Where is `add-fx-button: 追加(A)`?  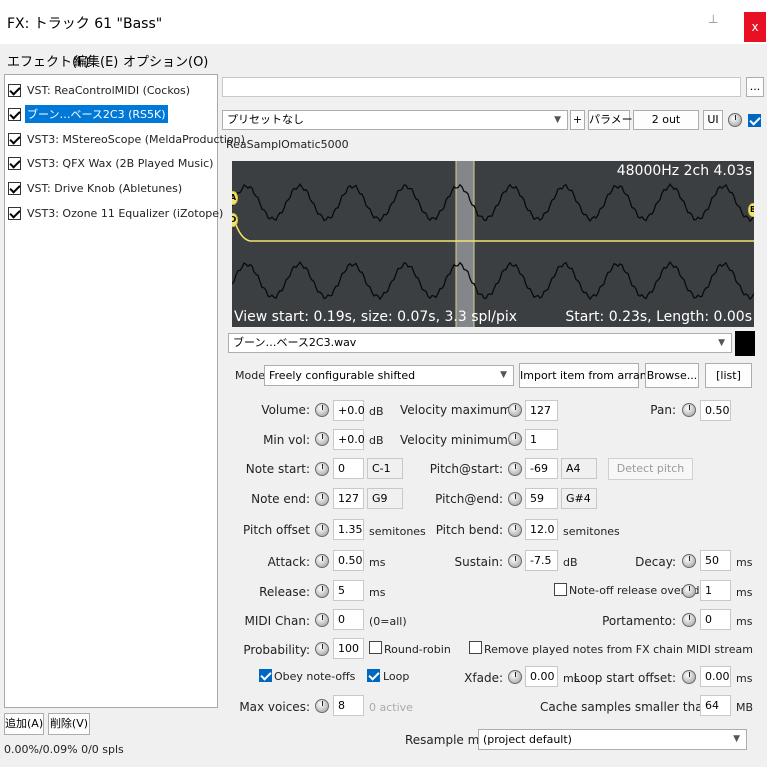
add-fx-button: 追加(A) is located at coordinates (24, 724).